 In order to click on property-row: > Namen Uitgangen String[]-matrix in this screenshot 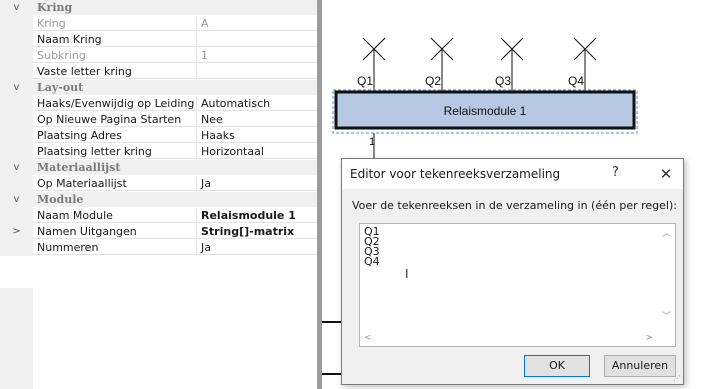, I will do `click(158, 232)`.